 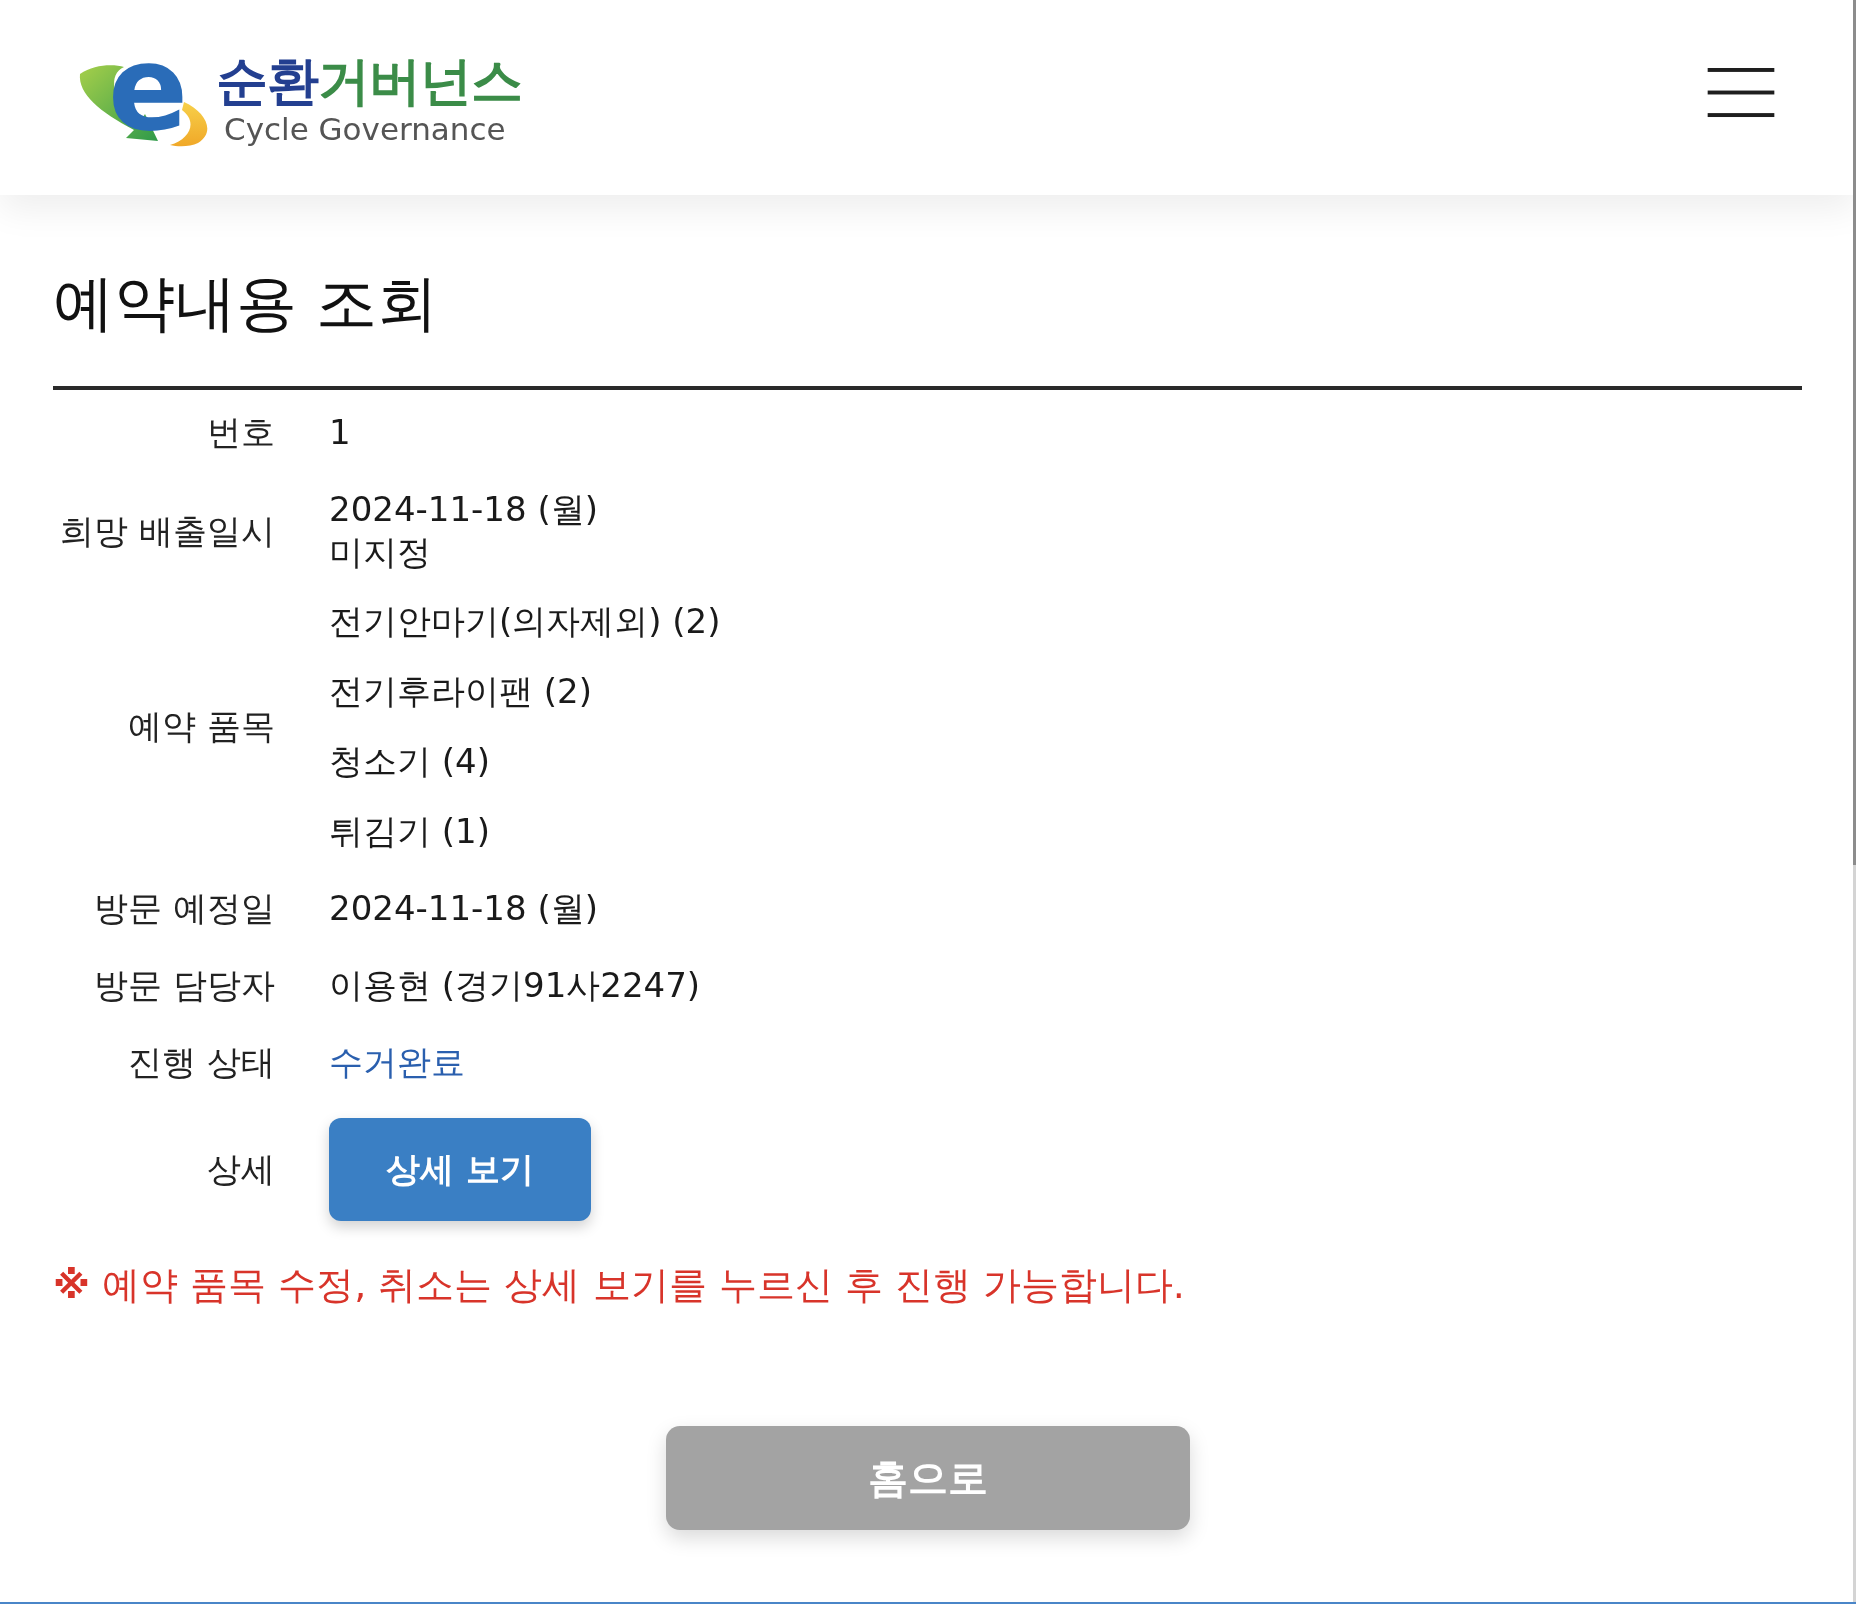 What do you see at coordinates (515, 985) in the screenshot?
I see `field-value: 이용현 (경기91사2247)` at bounding box center [515, 985].